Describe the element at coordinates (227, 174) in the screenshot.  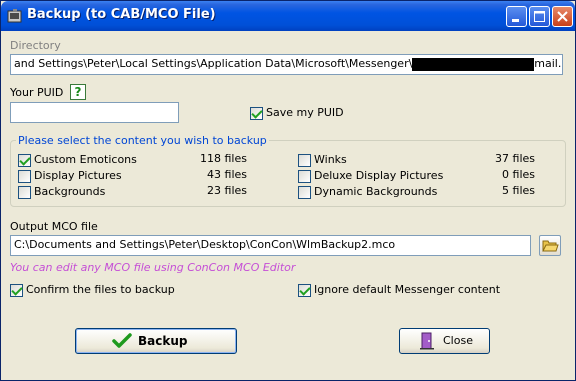
I see `display-pictures-count: 43 files` at that location.